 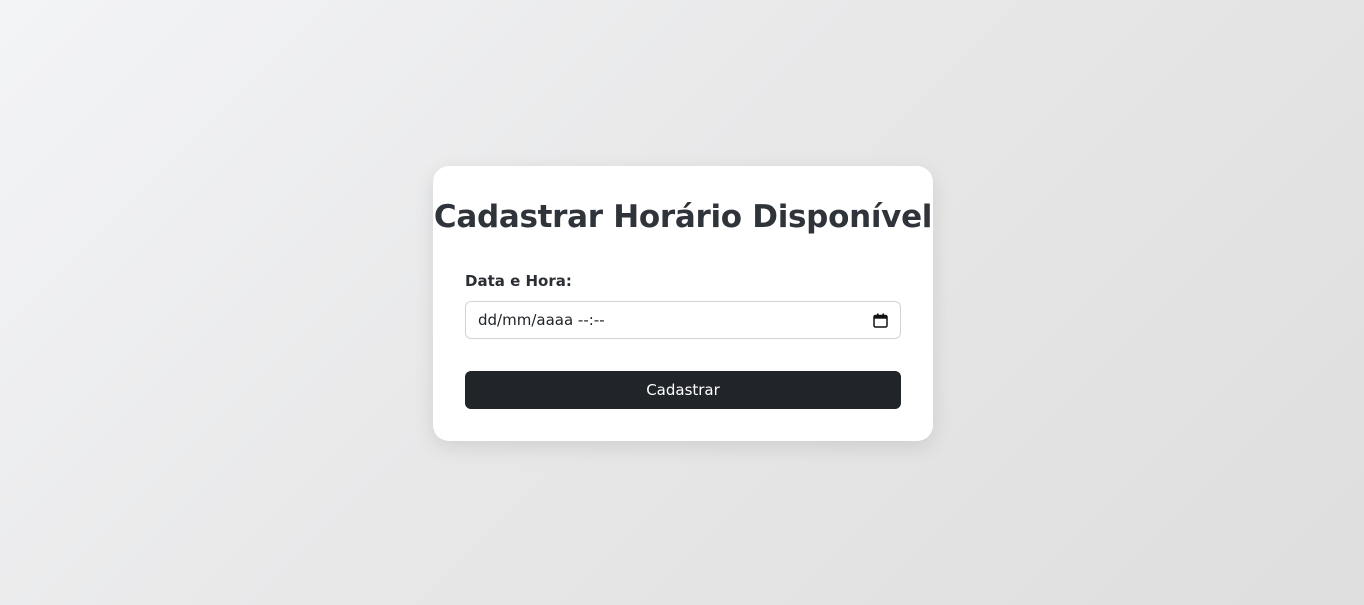 I want to click on submit-button: Cadastrar, so click(x=683, y=390).